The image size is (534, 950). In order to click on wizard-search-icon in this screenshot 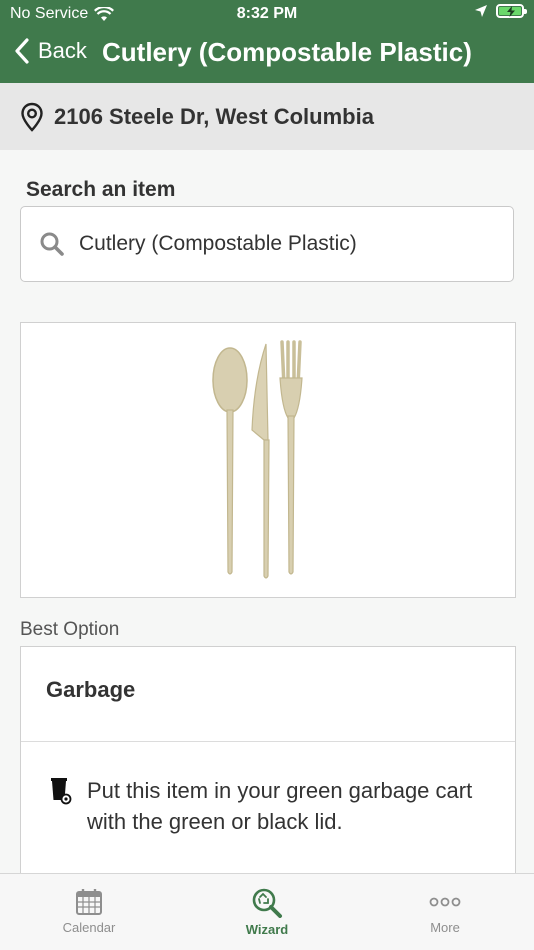, I will do `click(267, 903)`.